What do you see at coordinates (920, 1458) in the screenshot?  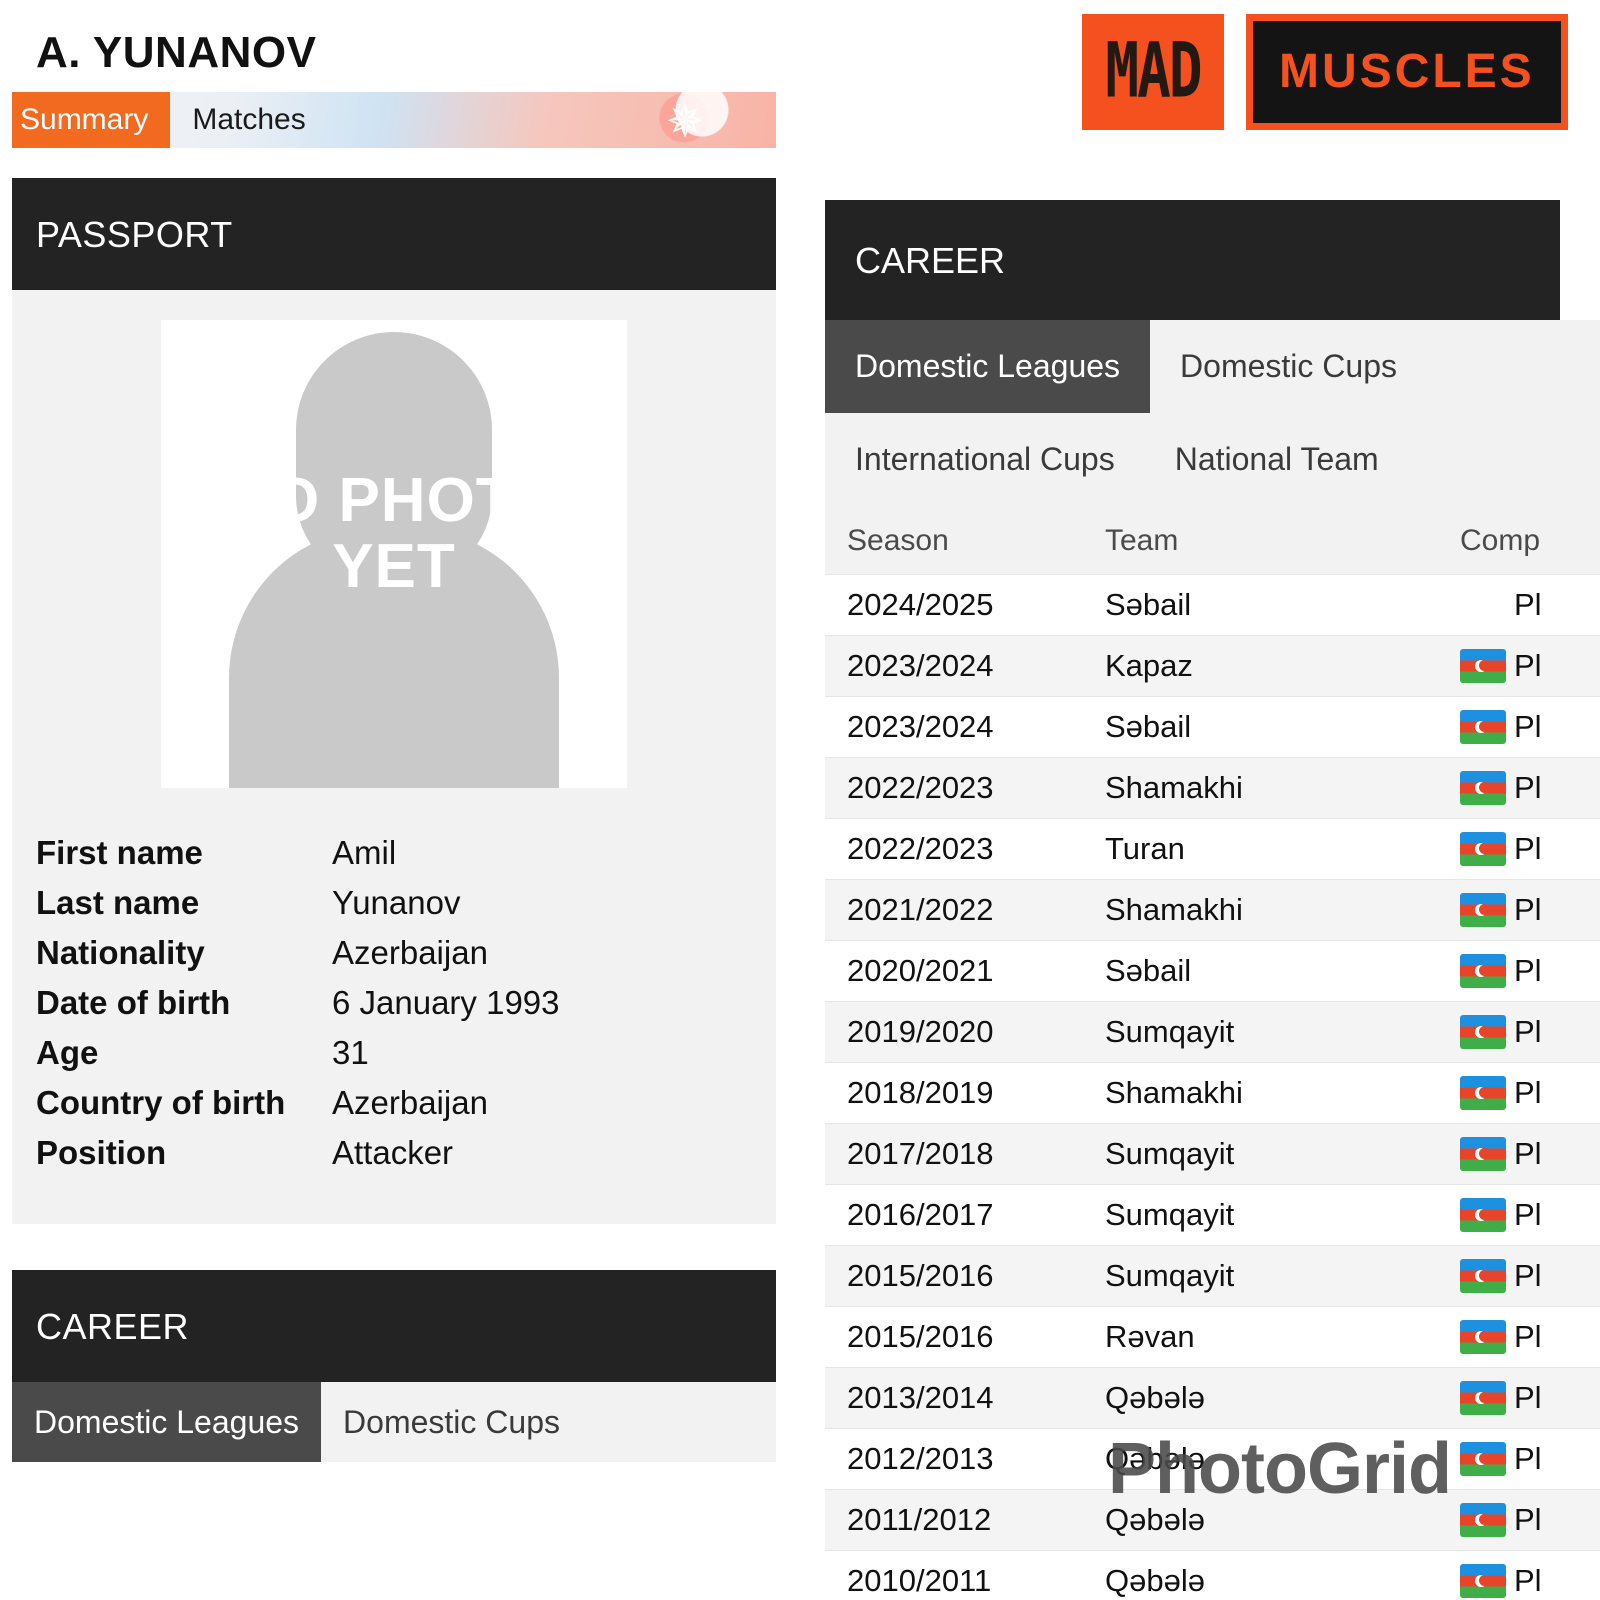 I see `cell-season: 2012/2013` at bounding box center [920, 1458].